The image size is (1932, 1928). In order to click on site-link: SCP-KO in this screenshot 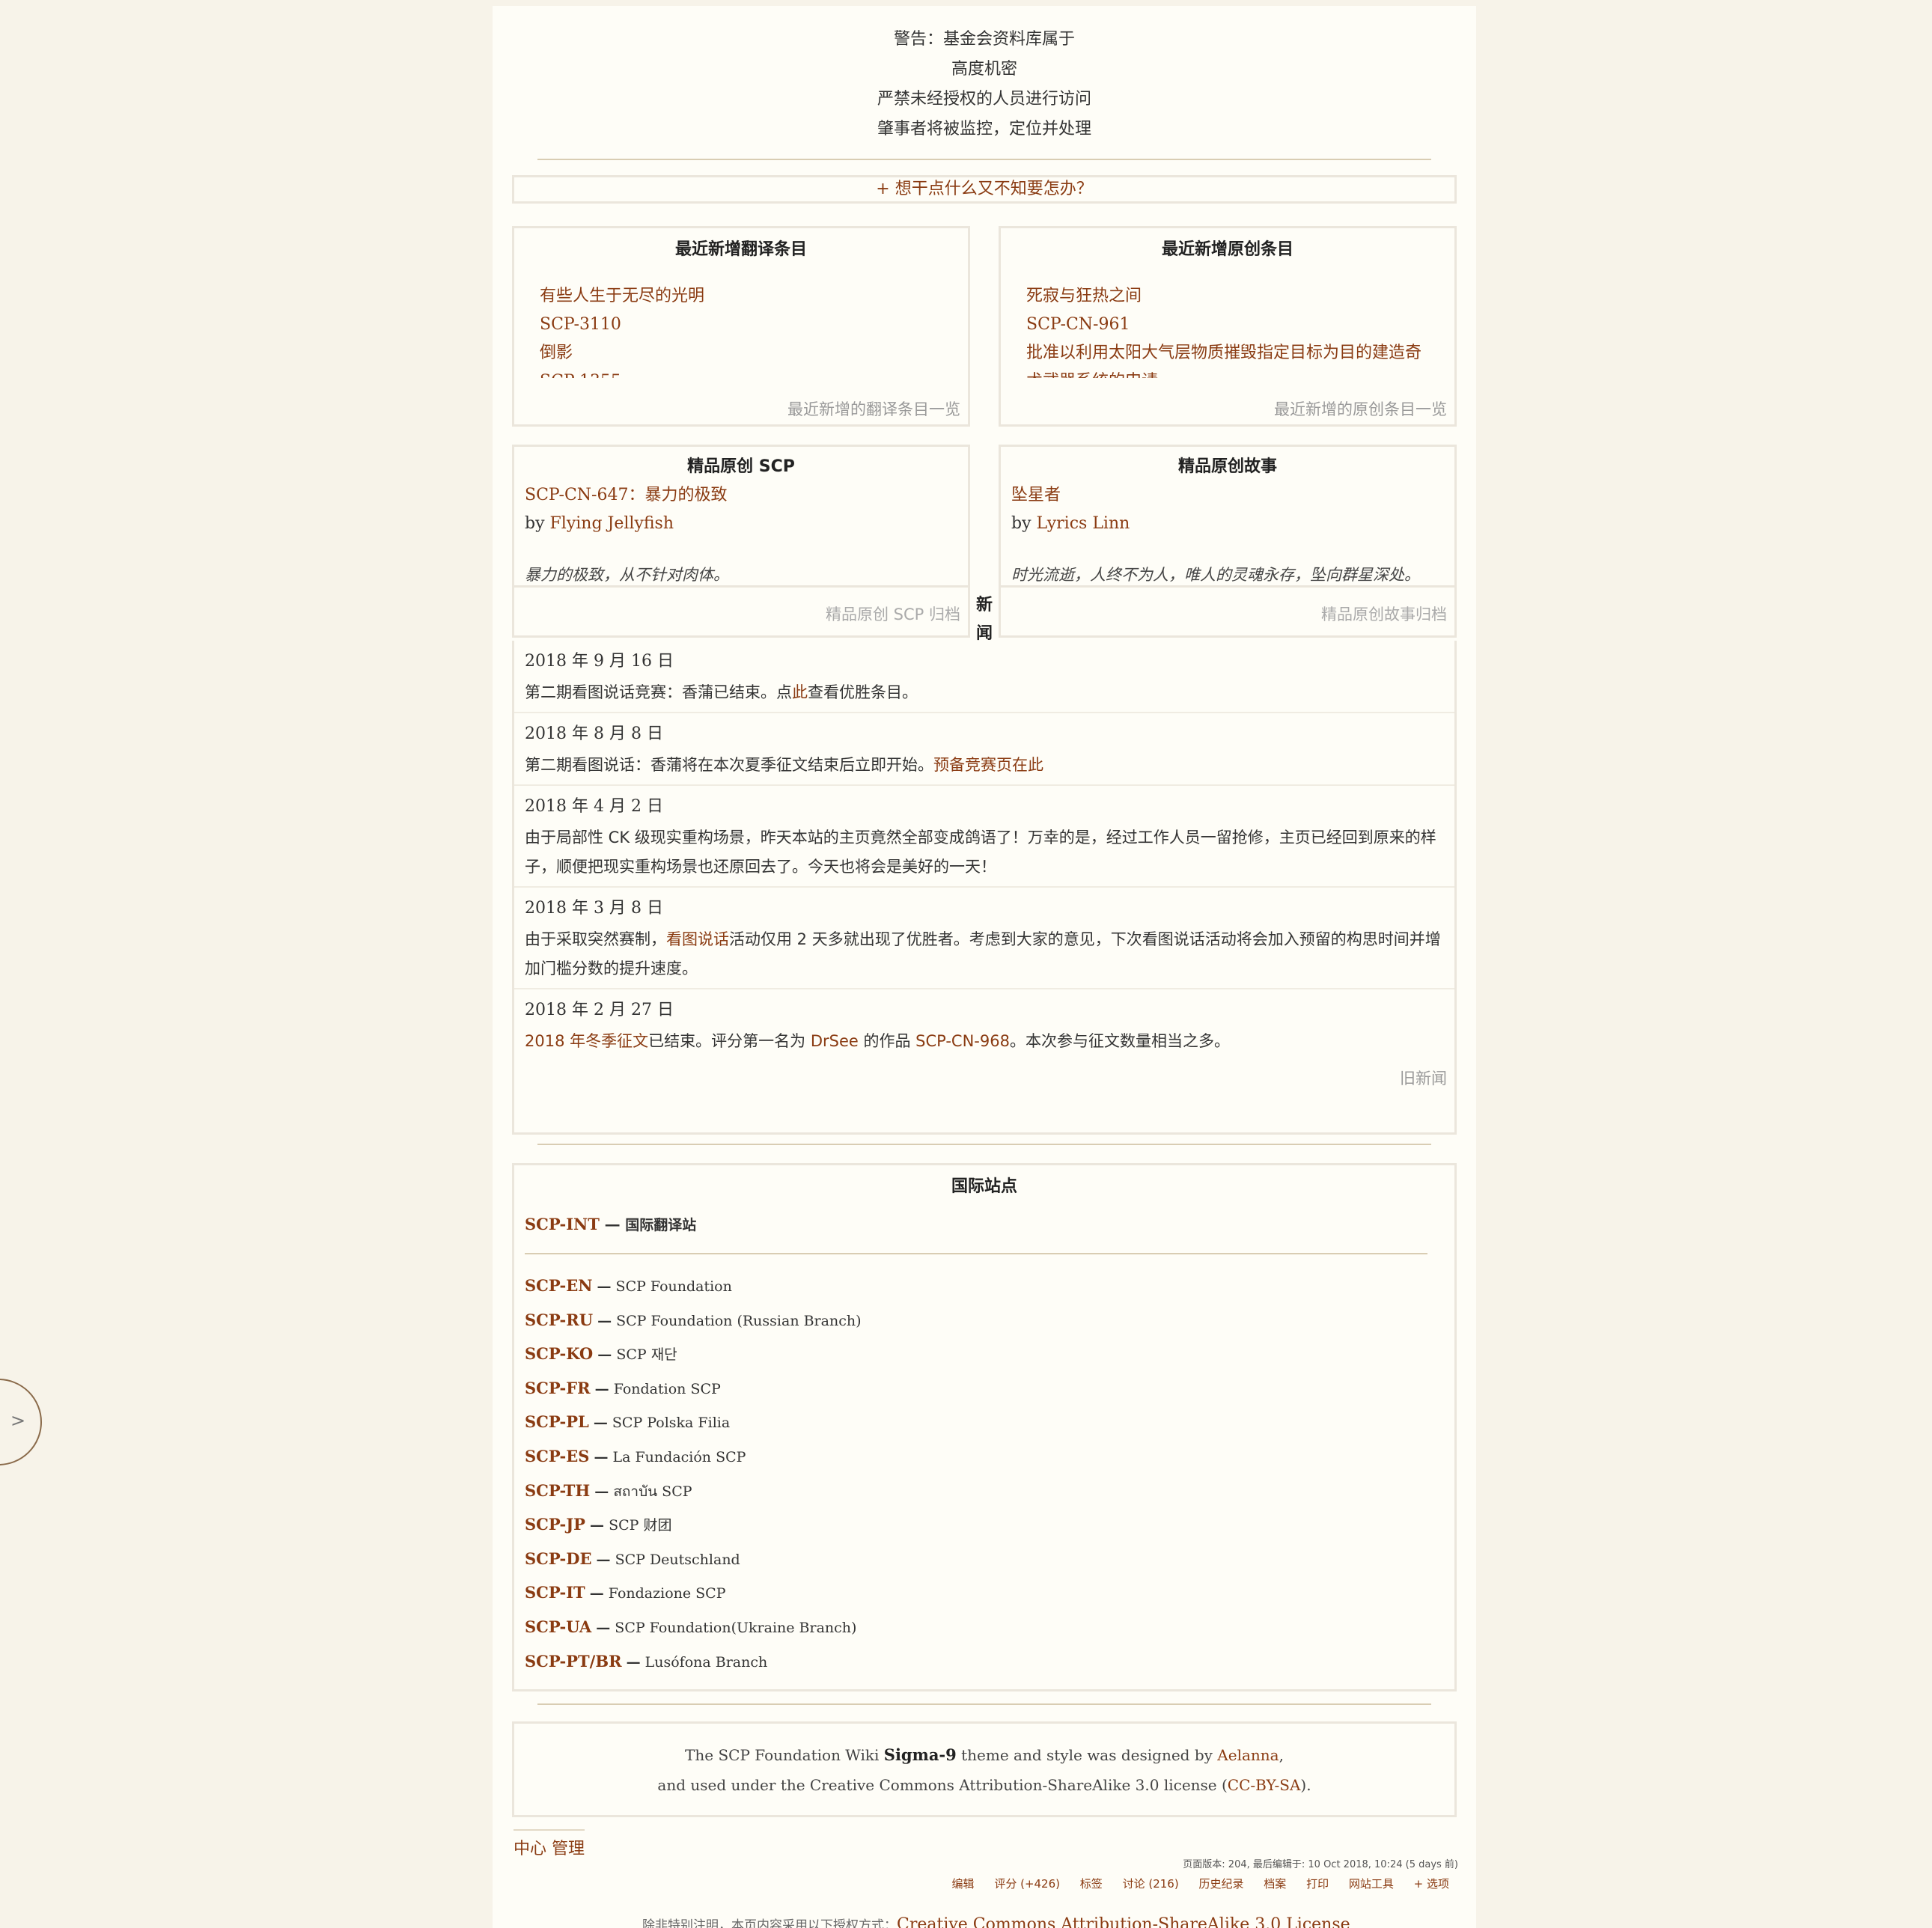, I will do `click(559, 1353)`.